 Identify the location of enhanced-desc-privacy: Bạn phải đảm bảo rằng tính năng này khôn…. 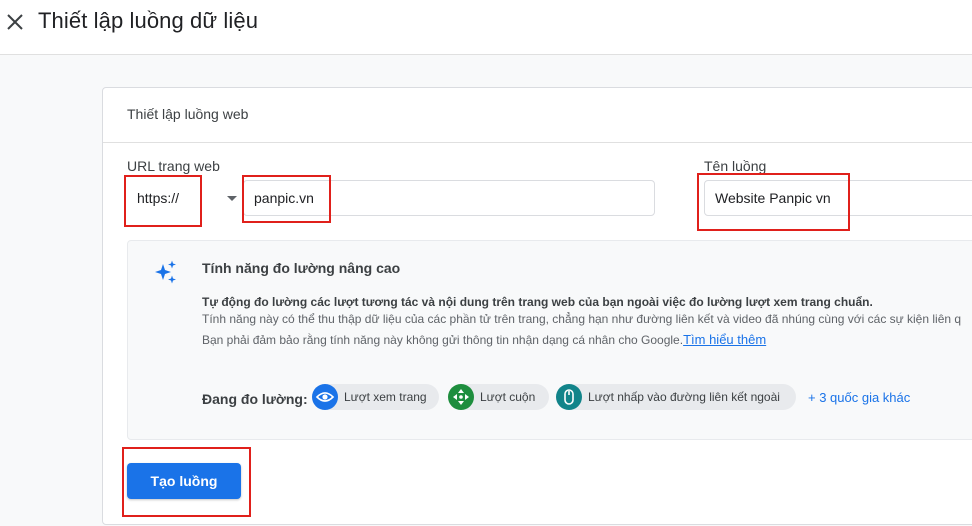
(443, 340).